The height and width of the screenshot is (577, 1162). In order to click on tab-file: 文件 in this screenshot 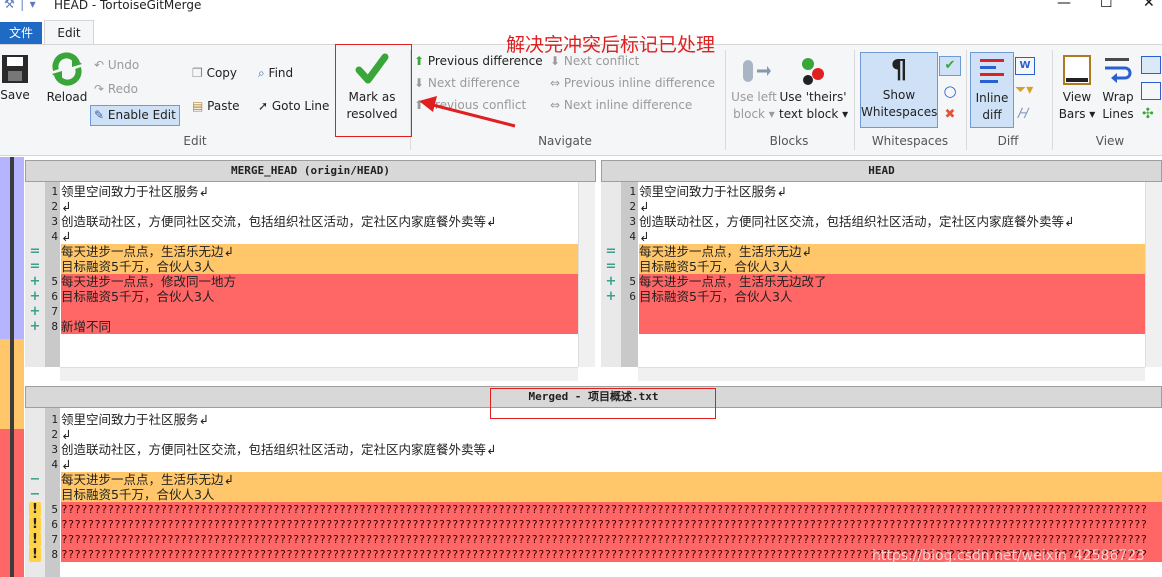, I will do `click(21, 33)`.